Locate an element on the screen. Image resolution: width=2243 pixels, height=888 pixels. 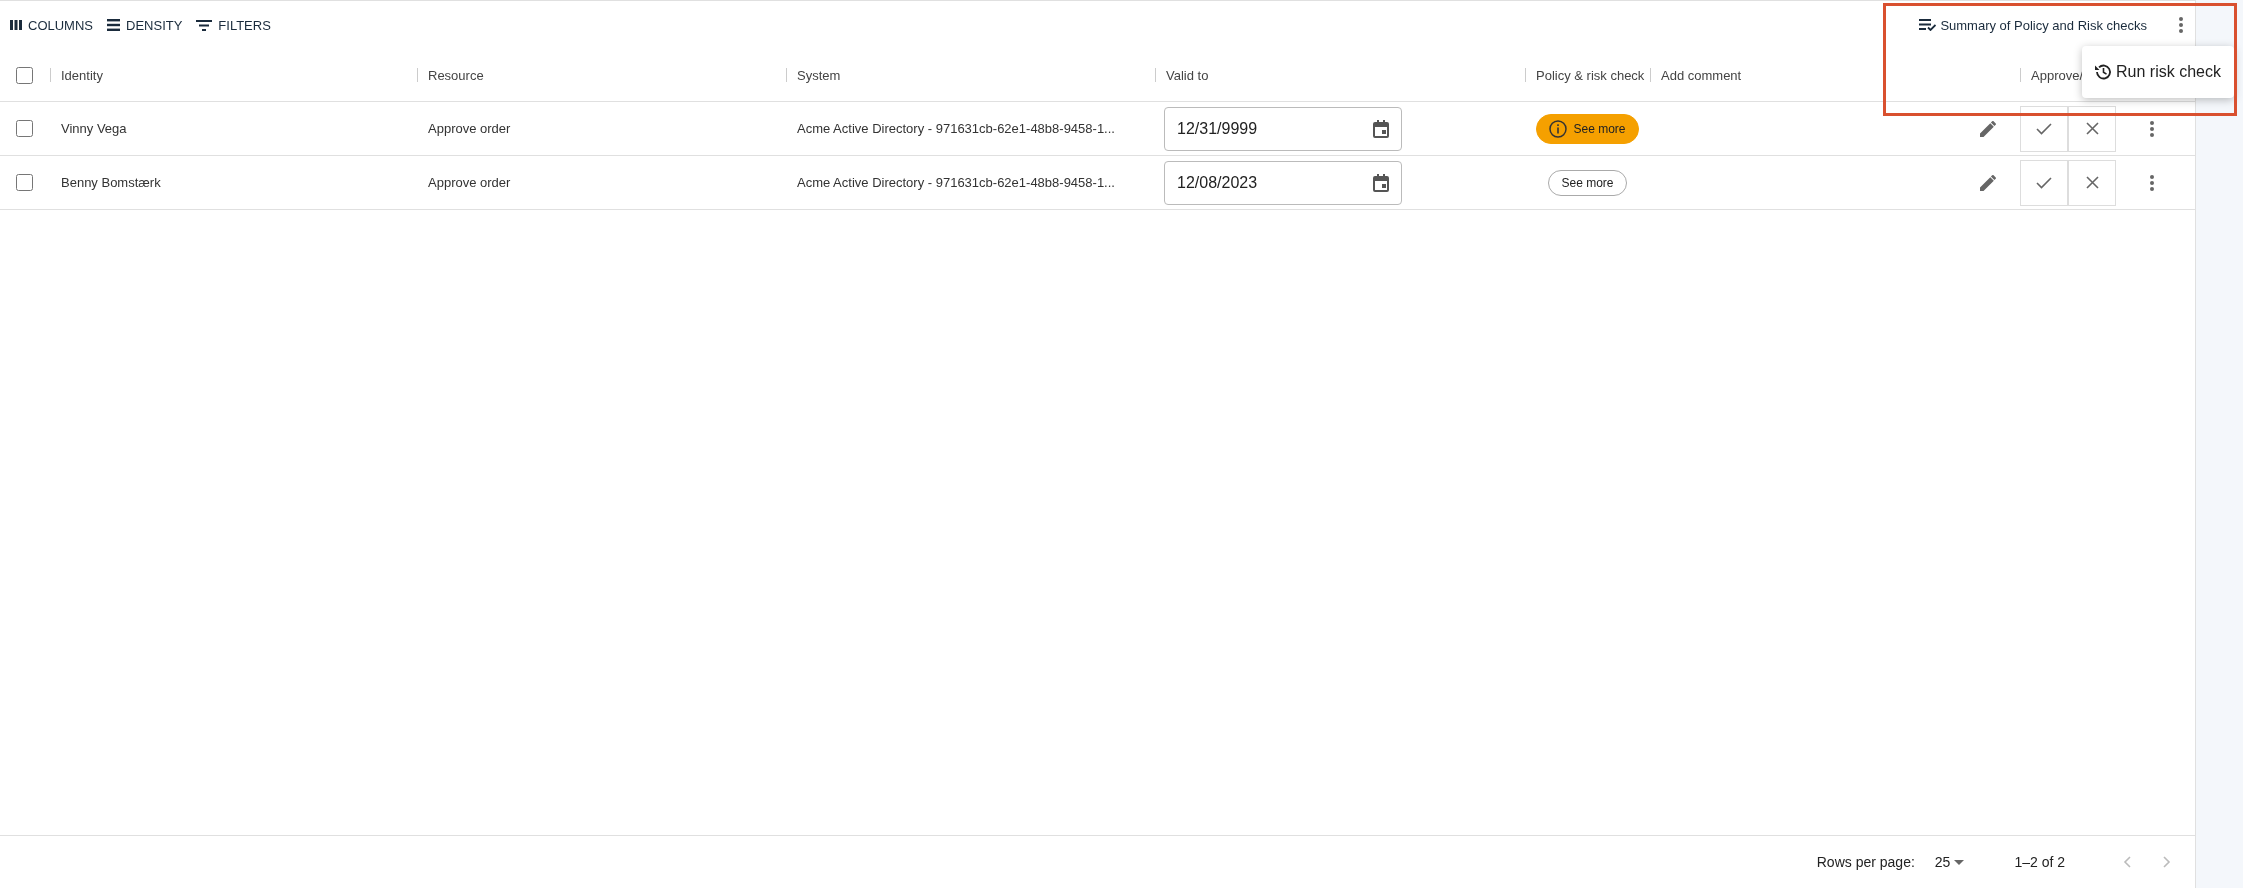
column-header: Valid to is located at coordinates (1187, 75).